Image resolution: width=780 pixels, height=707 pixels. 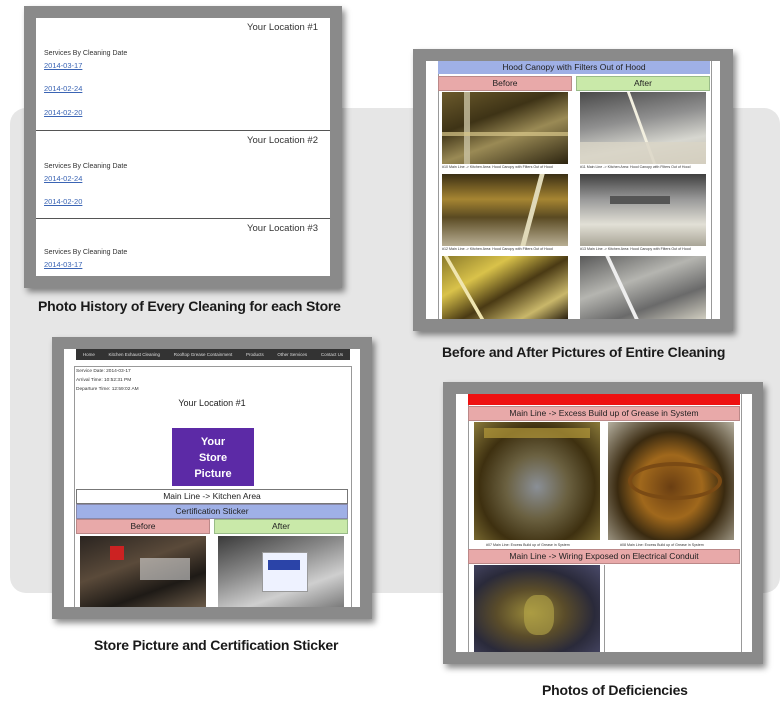 What do you see at coordinates (604, 399) in the screenshot?
I see `deficiencies-banner: Deficiencies` at bounding box center [604, 399].